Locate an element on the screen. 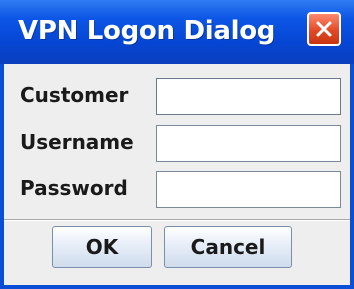 Image resolution: width=354 pixels, height=289 pixels. close-button is located at coordinates (324, 29).